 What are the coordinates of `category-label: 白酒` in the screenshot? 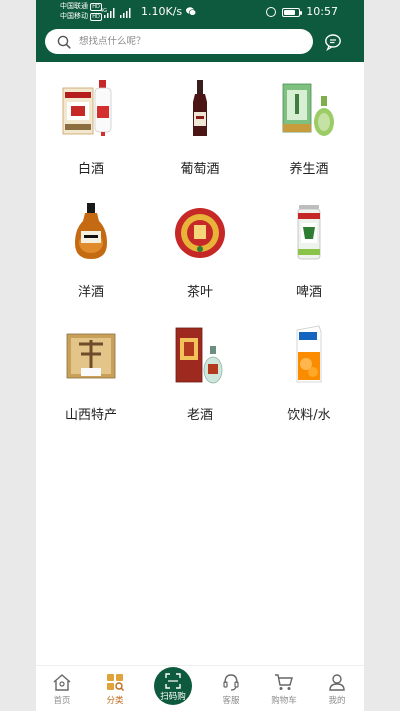 It's located at (90, 169).